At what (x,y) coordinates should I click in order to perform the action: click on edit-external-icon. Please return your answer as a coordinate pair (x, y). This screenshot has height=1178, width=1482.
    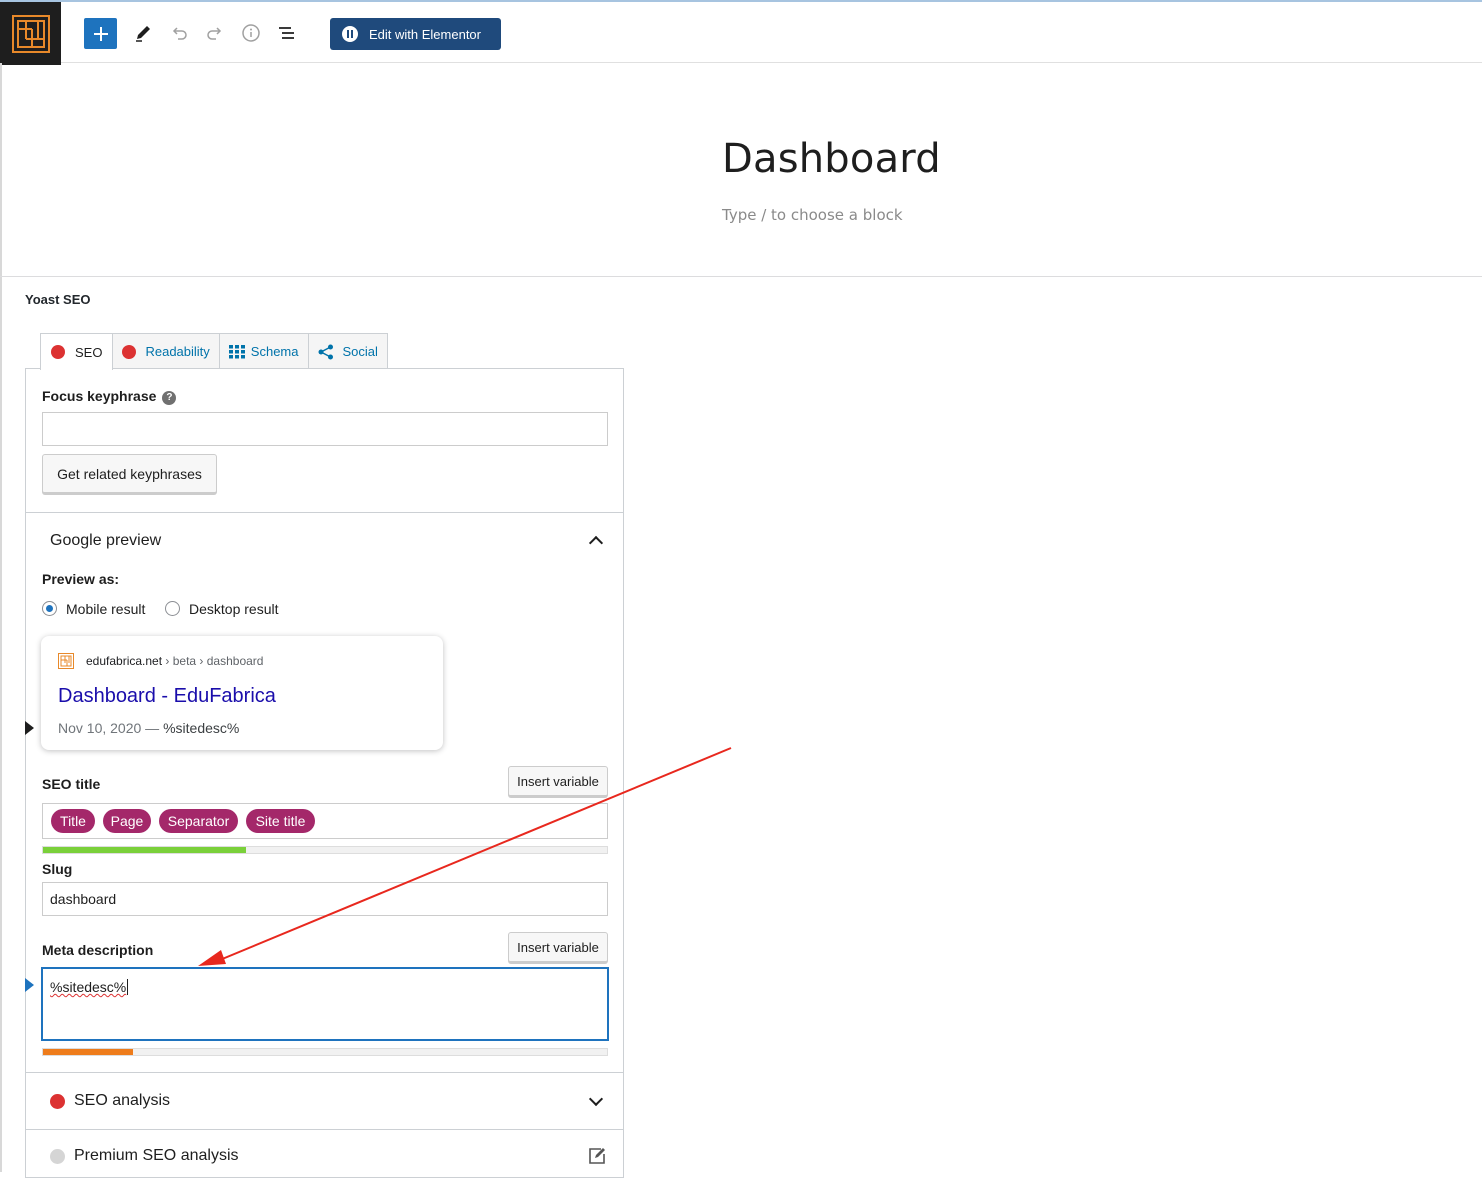
    Looking at the image, I should click on (597, 1156).